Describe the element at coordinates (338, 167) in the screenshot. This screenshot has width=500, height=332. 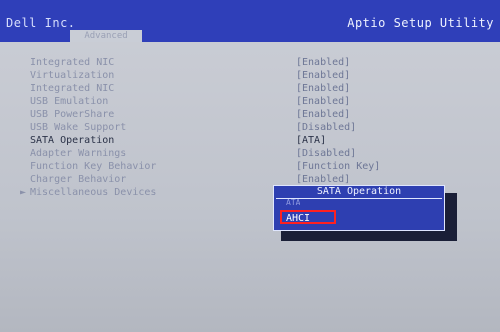
I see `setting-value: [Function Key]` at that location.